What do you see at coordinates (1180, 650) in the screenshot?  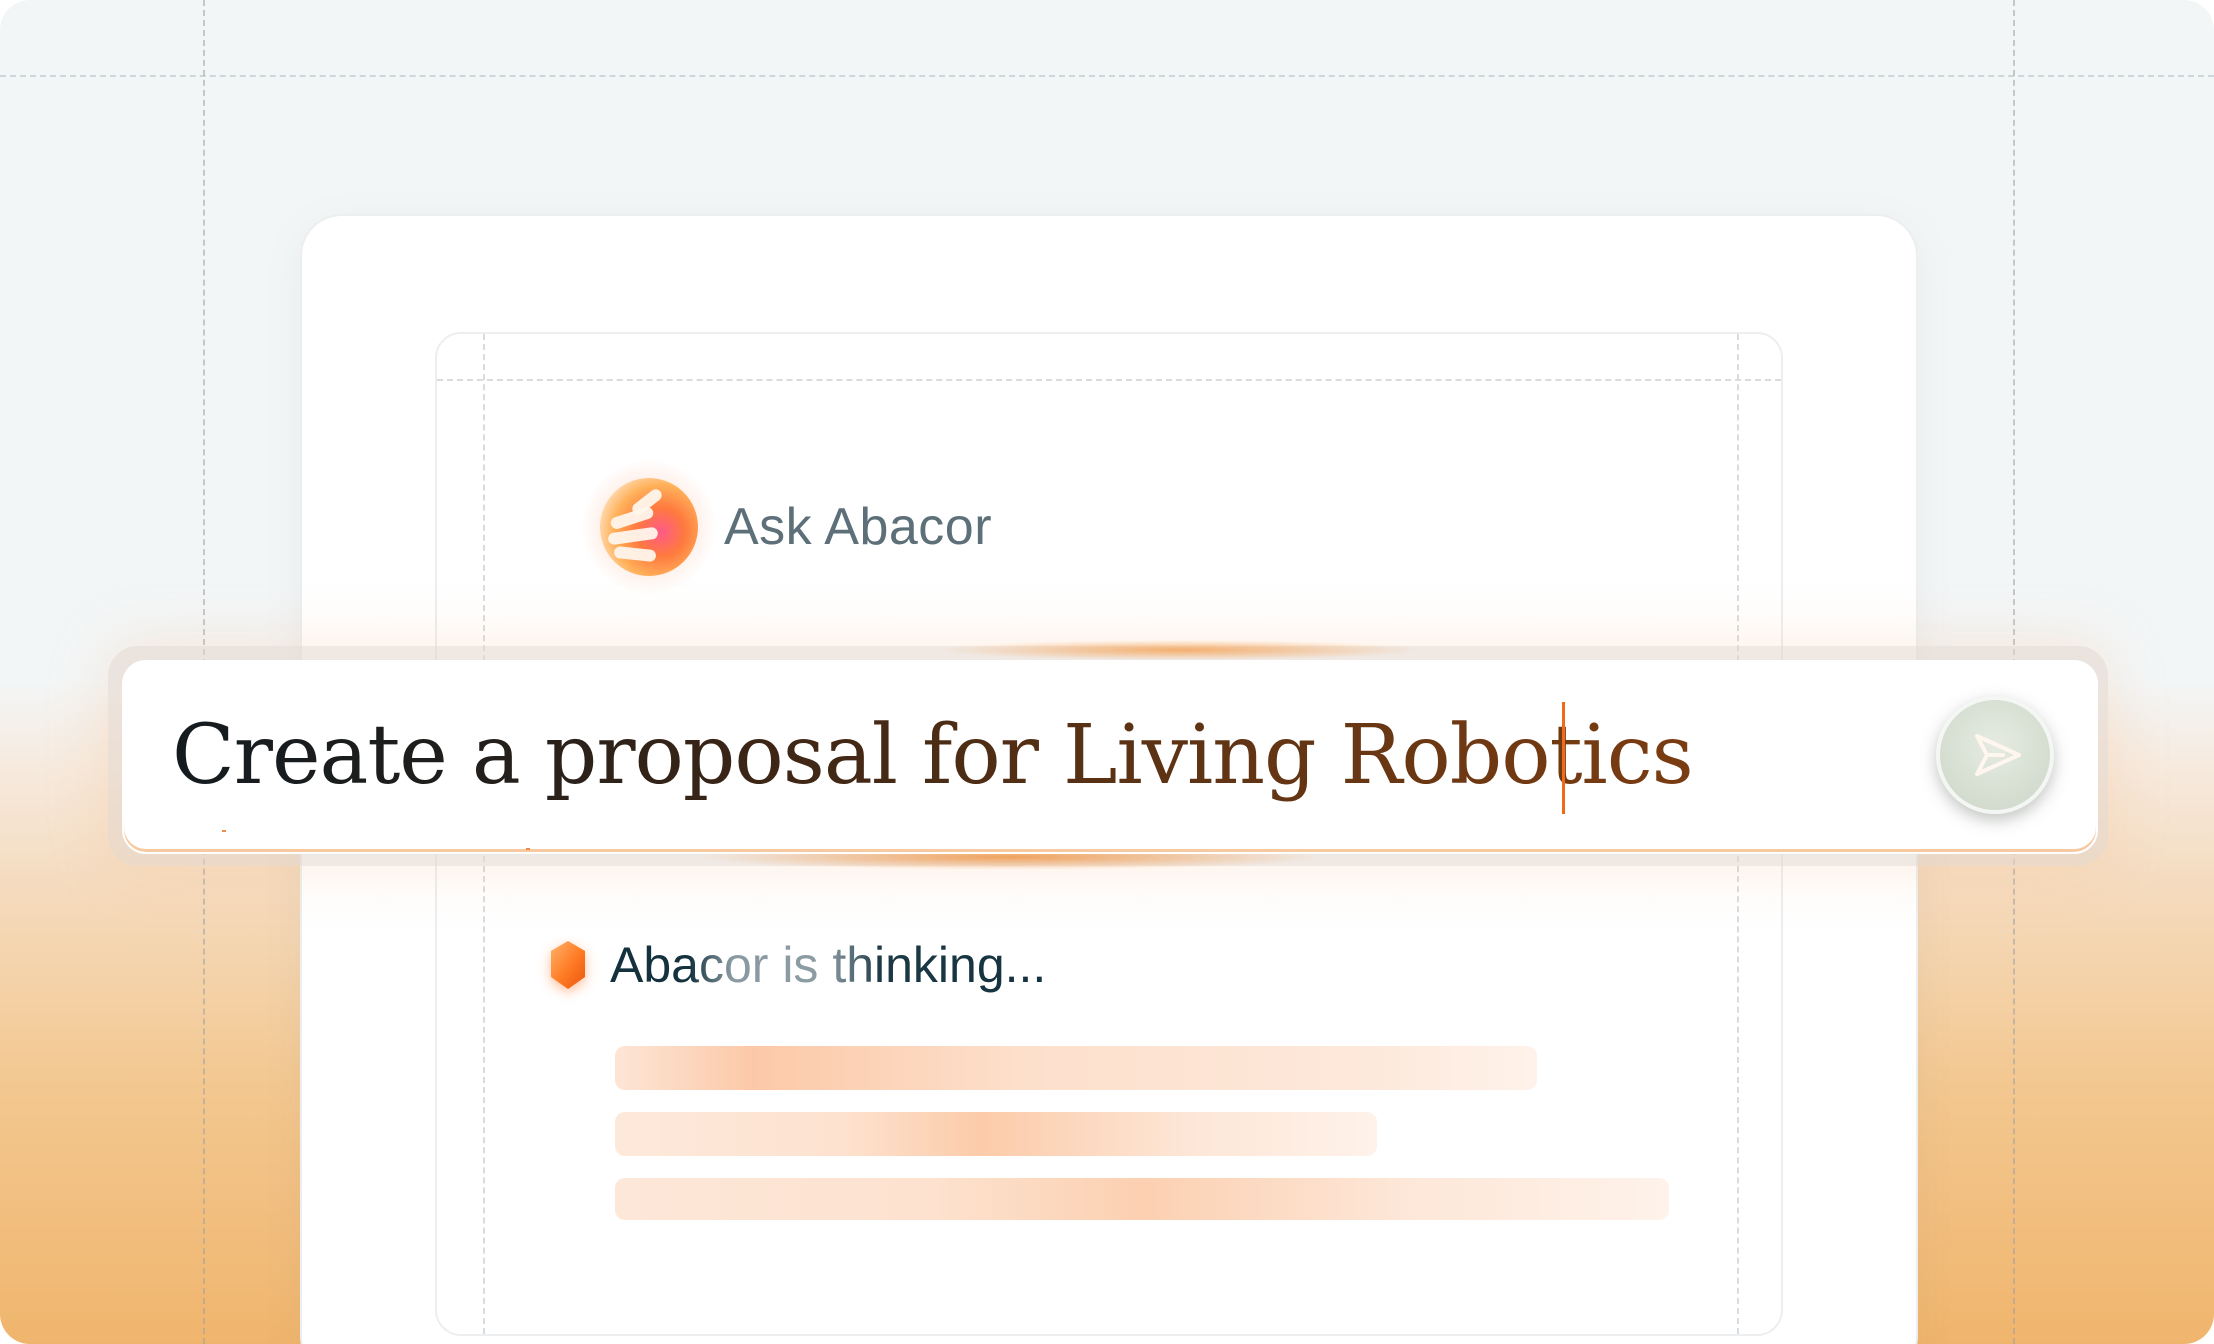 I see `prompt-glow` at bounding box center [1180, 650].